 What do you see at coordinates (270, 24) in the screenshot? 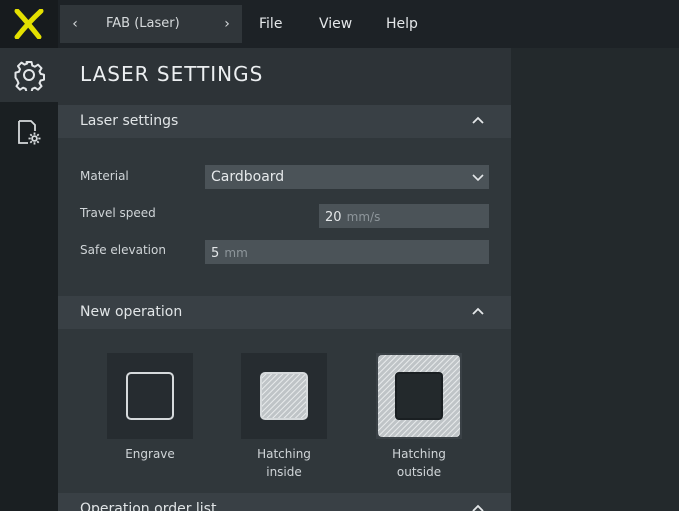
I see `menu-file: File` at bounding box center [270, 24].